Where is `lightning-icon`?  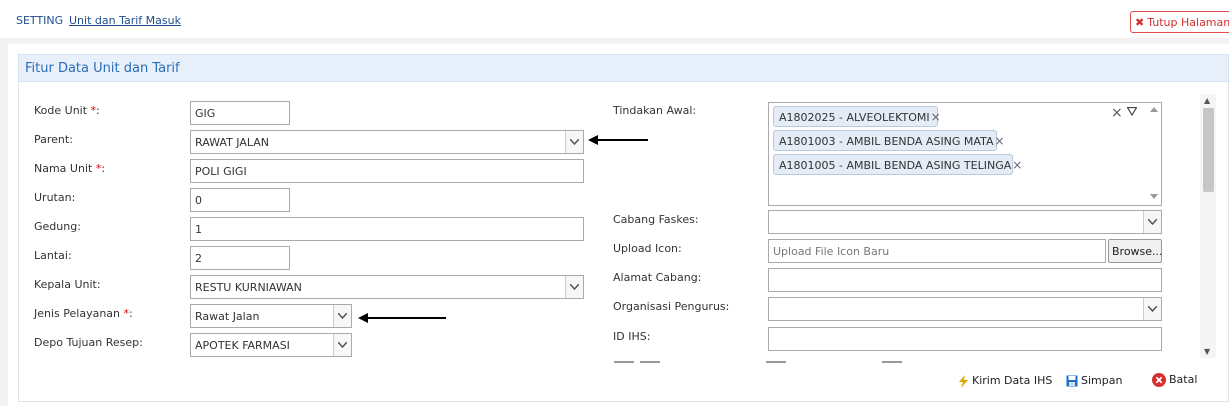
lightning-icon is located at coordinates (963, 381).